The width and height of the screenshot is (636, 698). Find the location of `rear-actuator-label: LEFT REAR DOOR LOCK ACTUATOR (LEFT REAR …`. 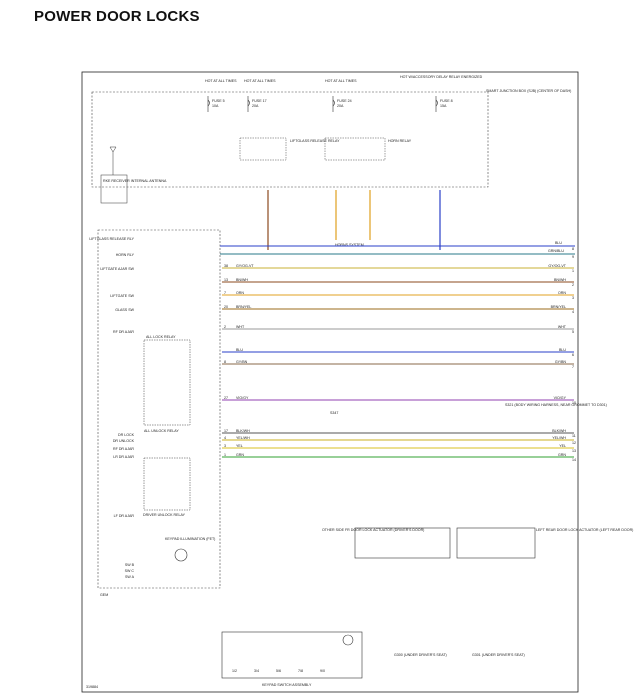

rear-actuator-label: LEFT REAR DOOR LOCK ACTUATOR (LEFT REAR … is located at coordinates (584, 530).